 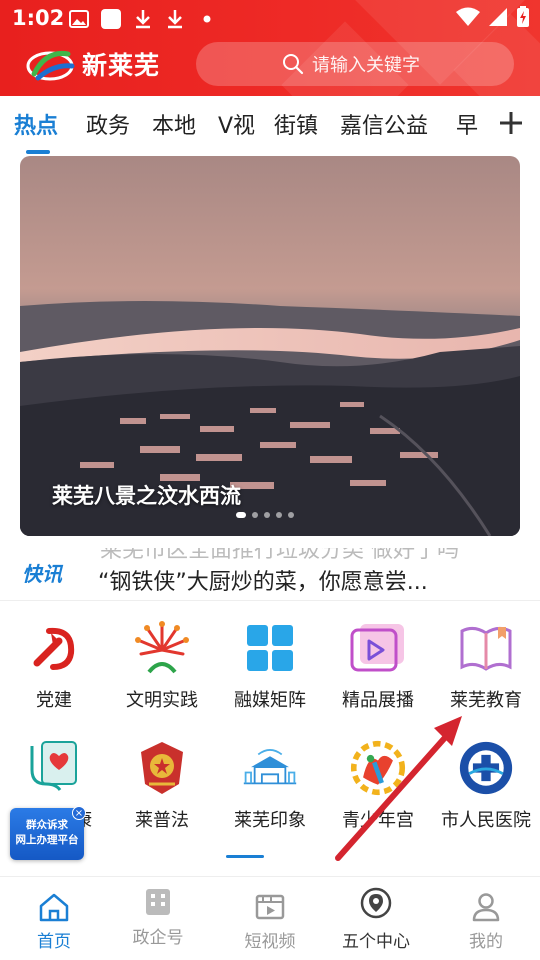 I want to click on add-channel-button, so click(x=511, y=123).